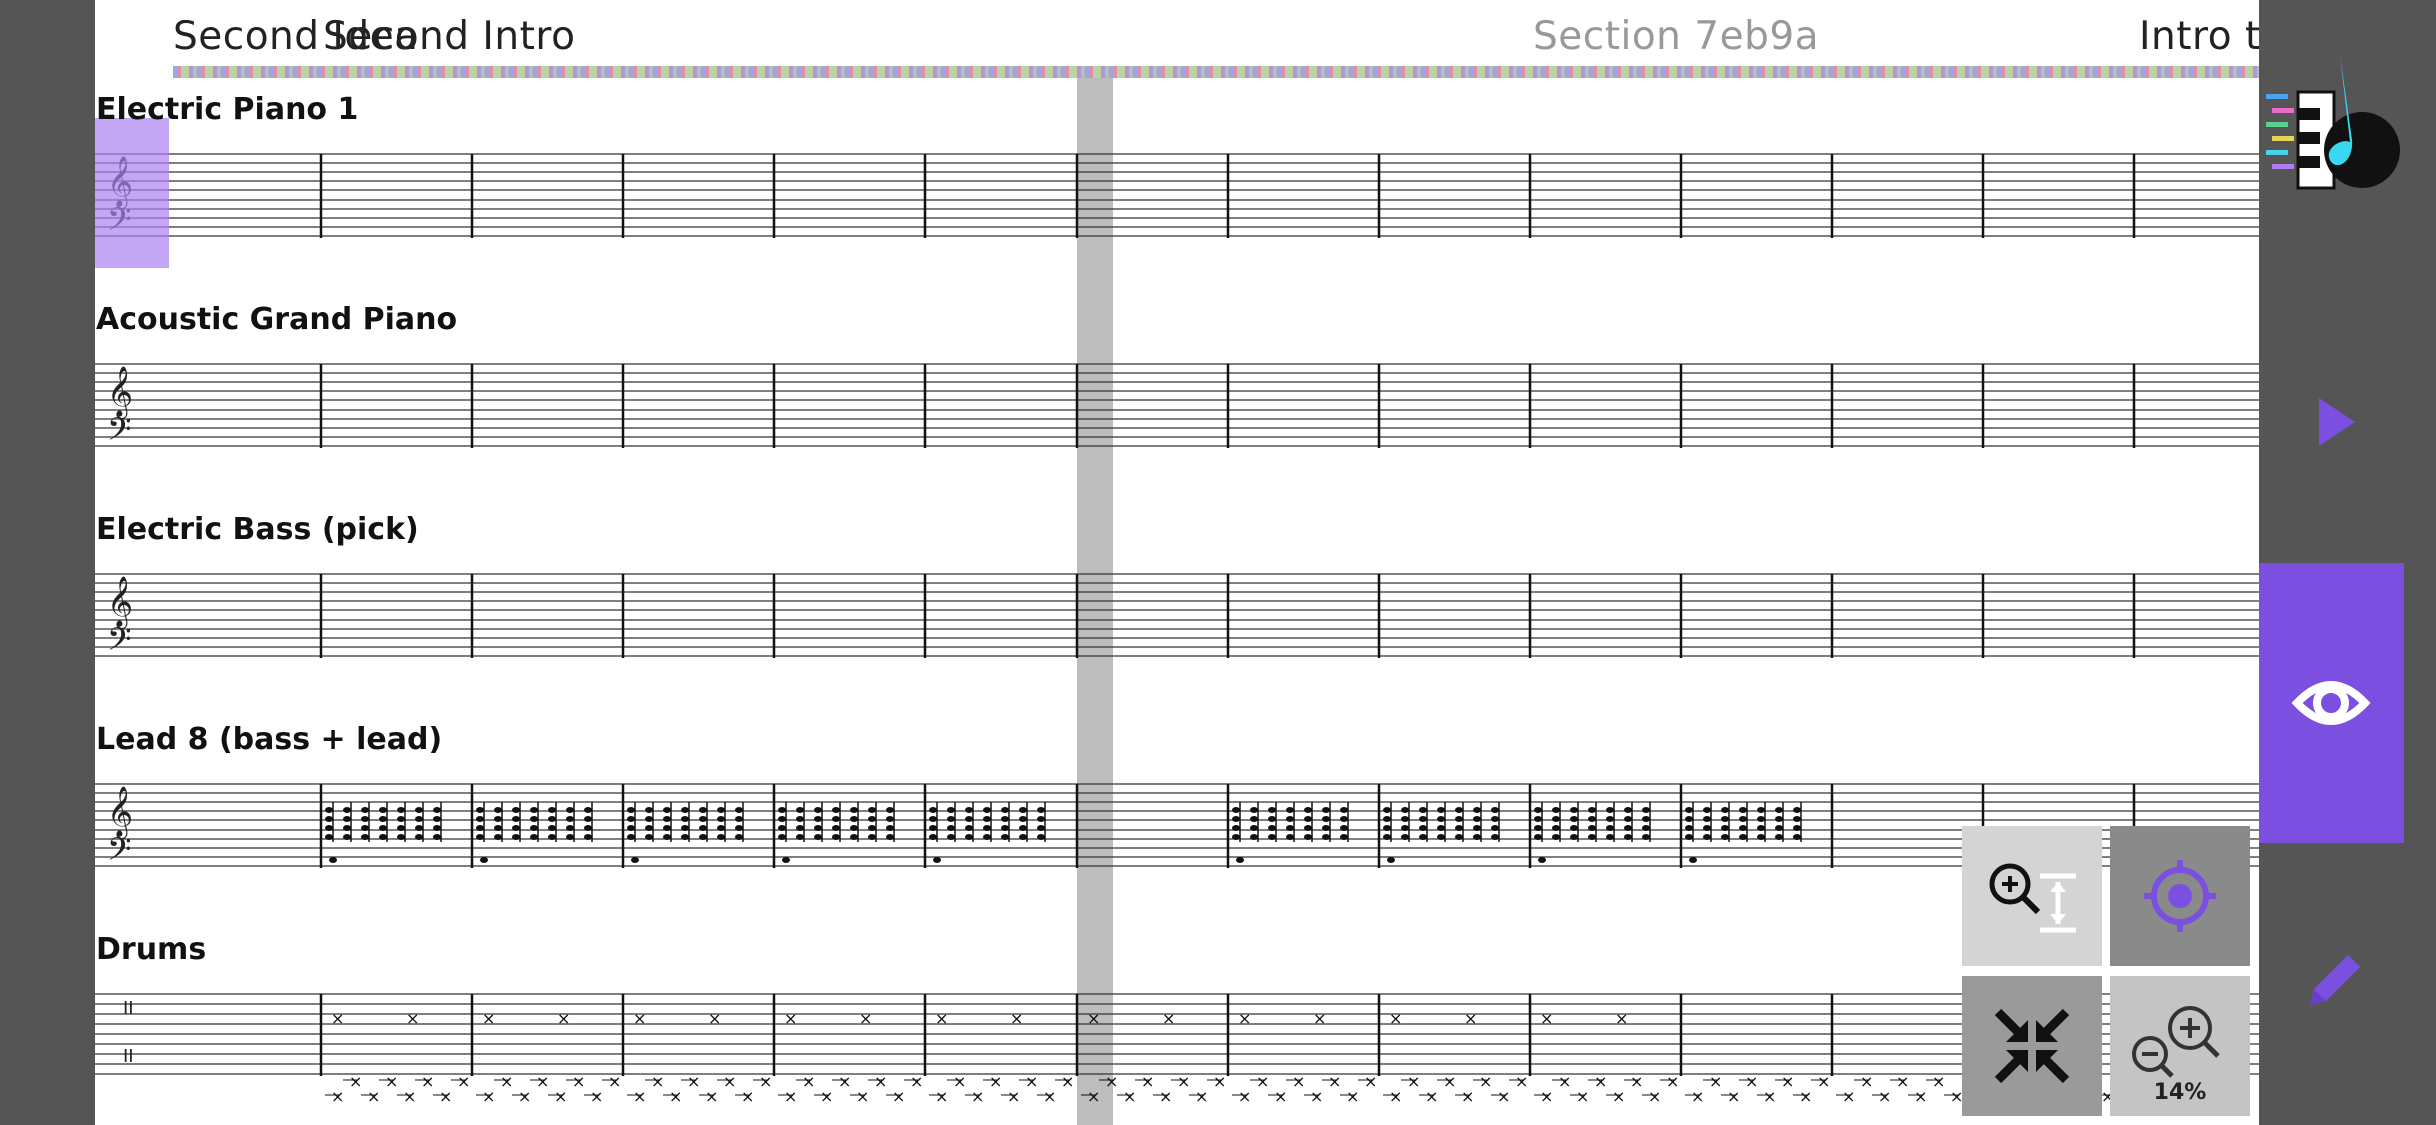 This screenshot has height=1125, width=2436. I want to click on svg-text: II, so click(128, 1008).